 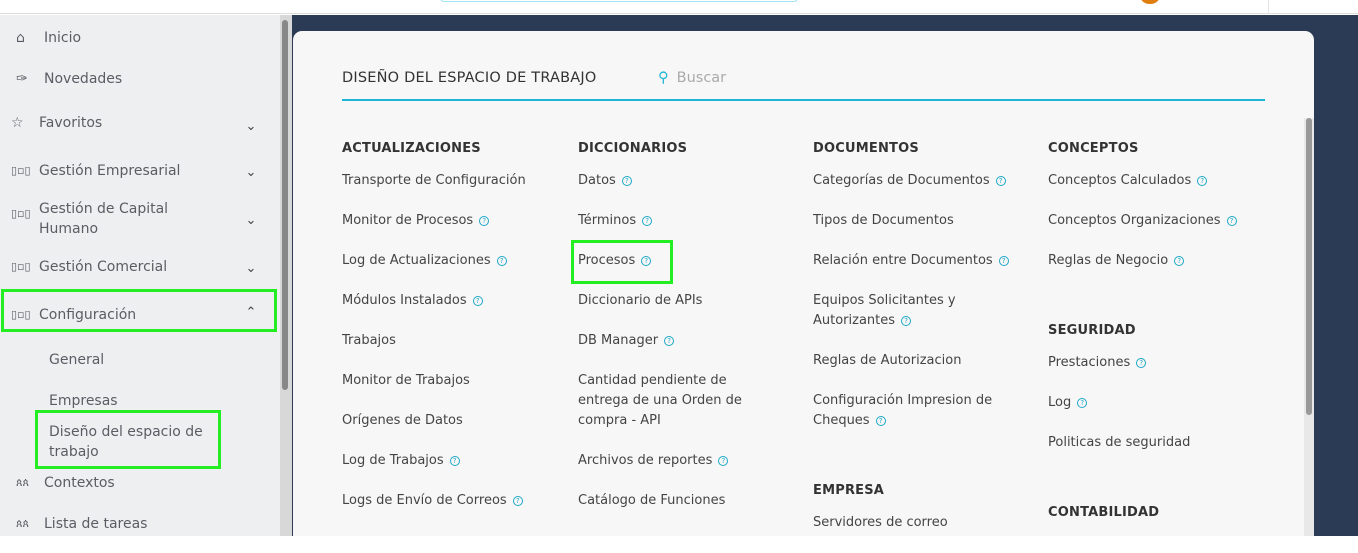 What do you see at coordinates (449, 311) in the screenshot?
I see `menu-link: Módulos Instalados?` at bounding box center [449, 311].